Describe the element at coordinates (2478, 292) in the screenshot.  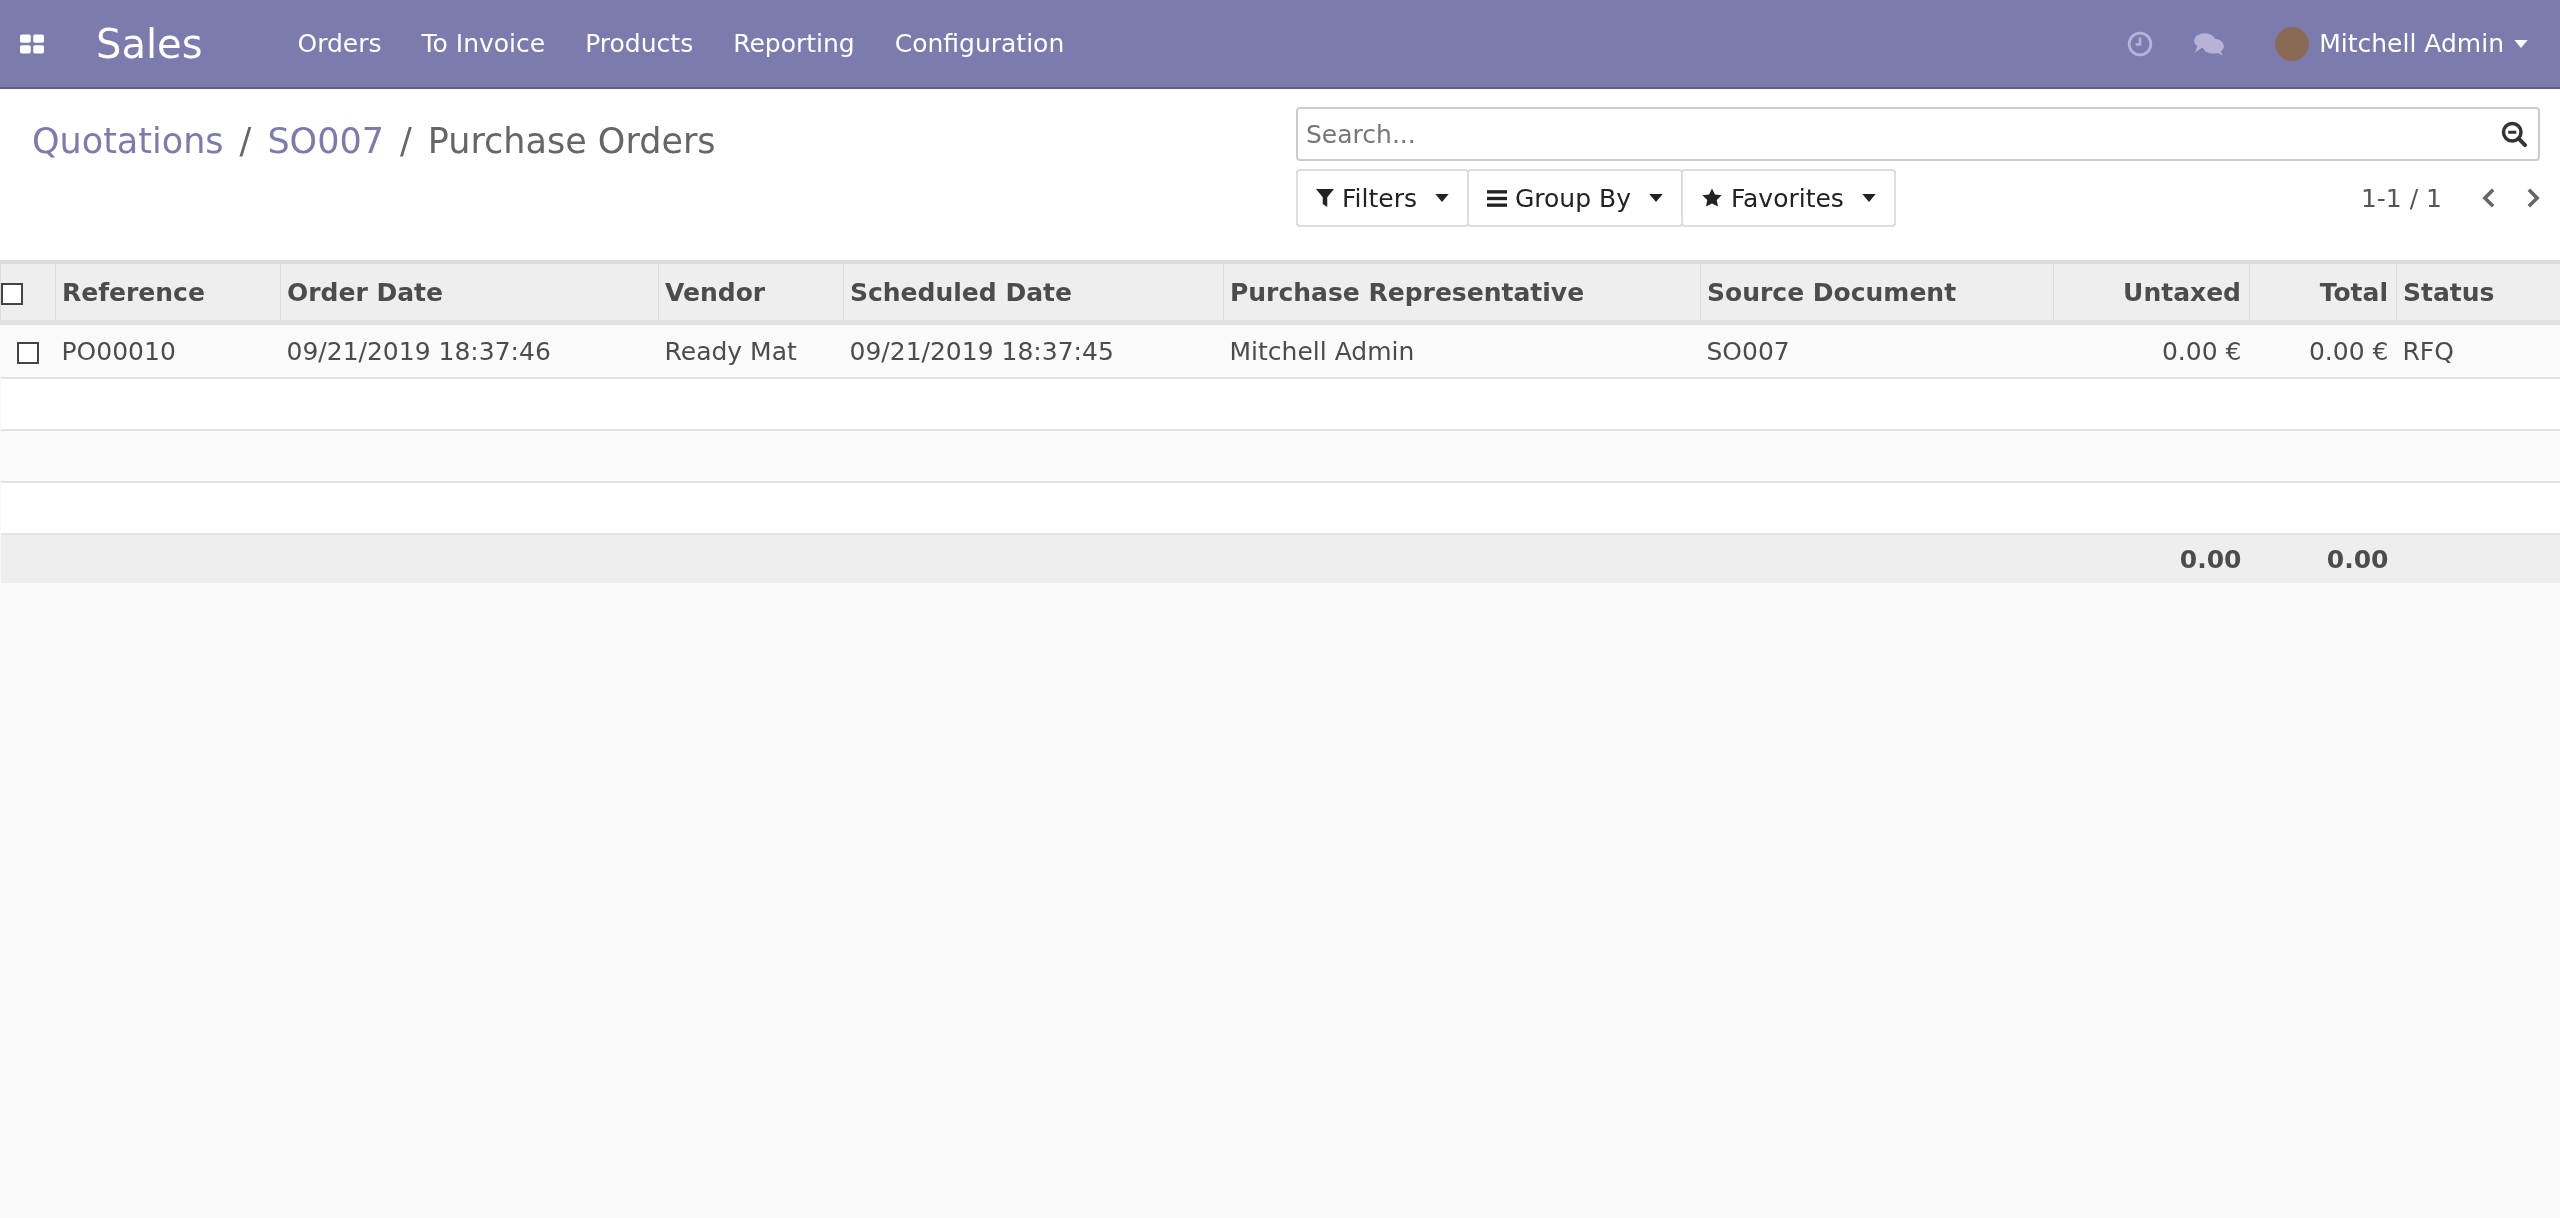
I see `column-header: Status` at that location.